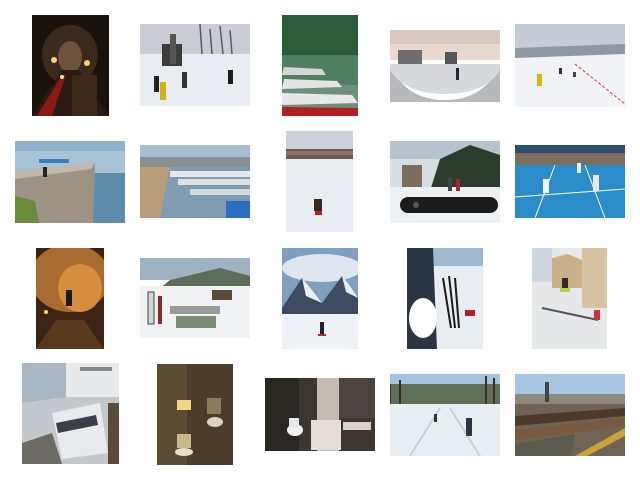  Describe the element at coordinates (195, 65) in the screenshot. I see `thumbnail-ski-lift` at that location.